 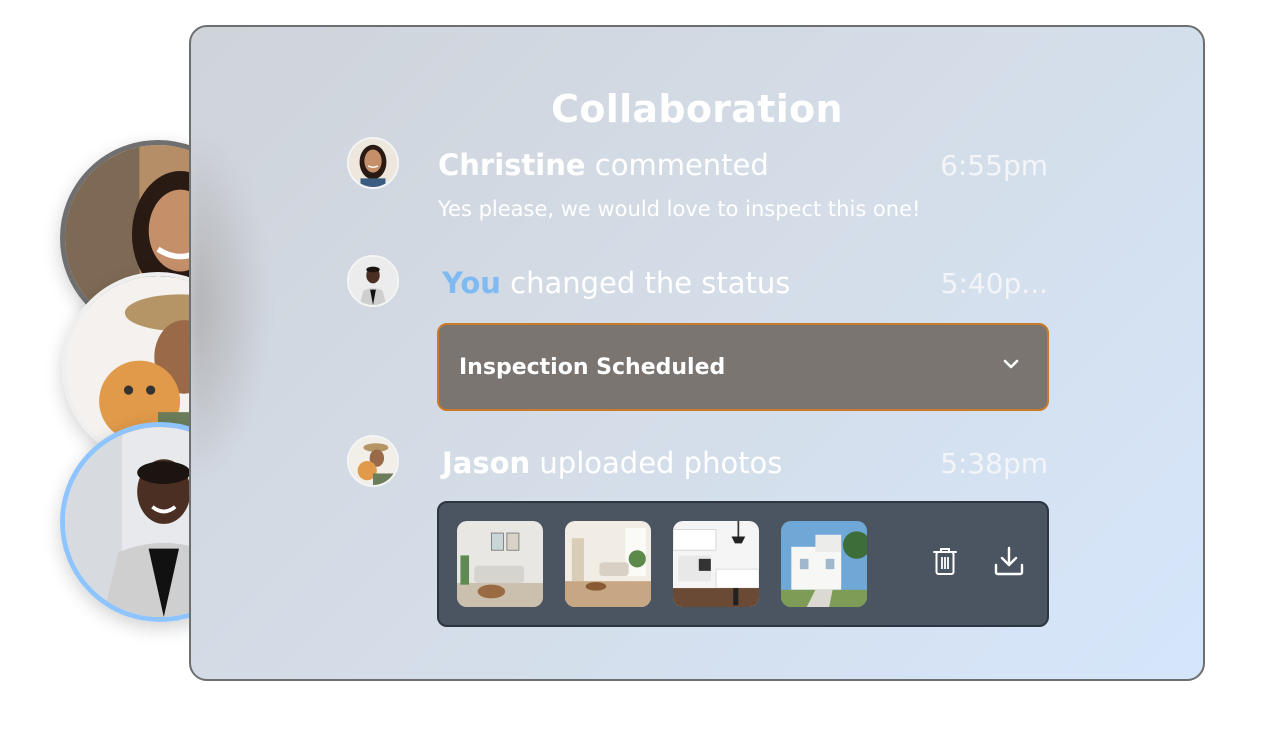 I want to click on trash-icon, so click(x=945, y=563).